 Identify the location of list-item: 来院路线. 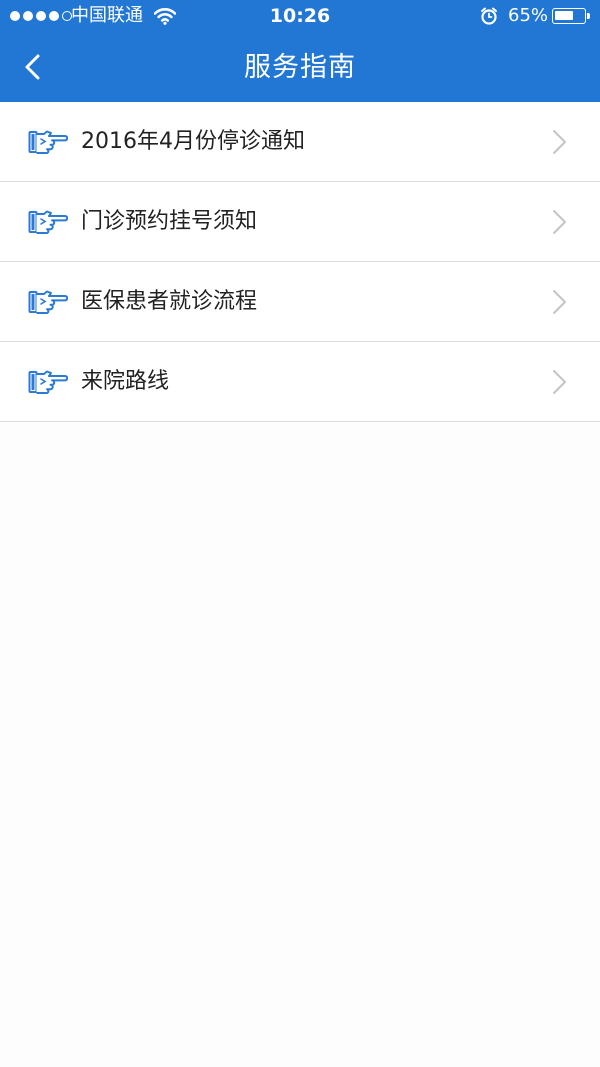
(300, 382).